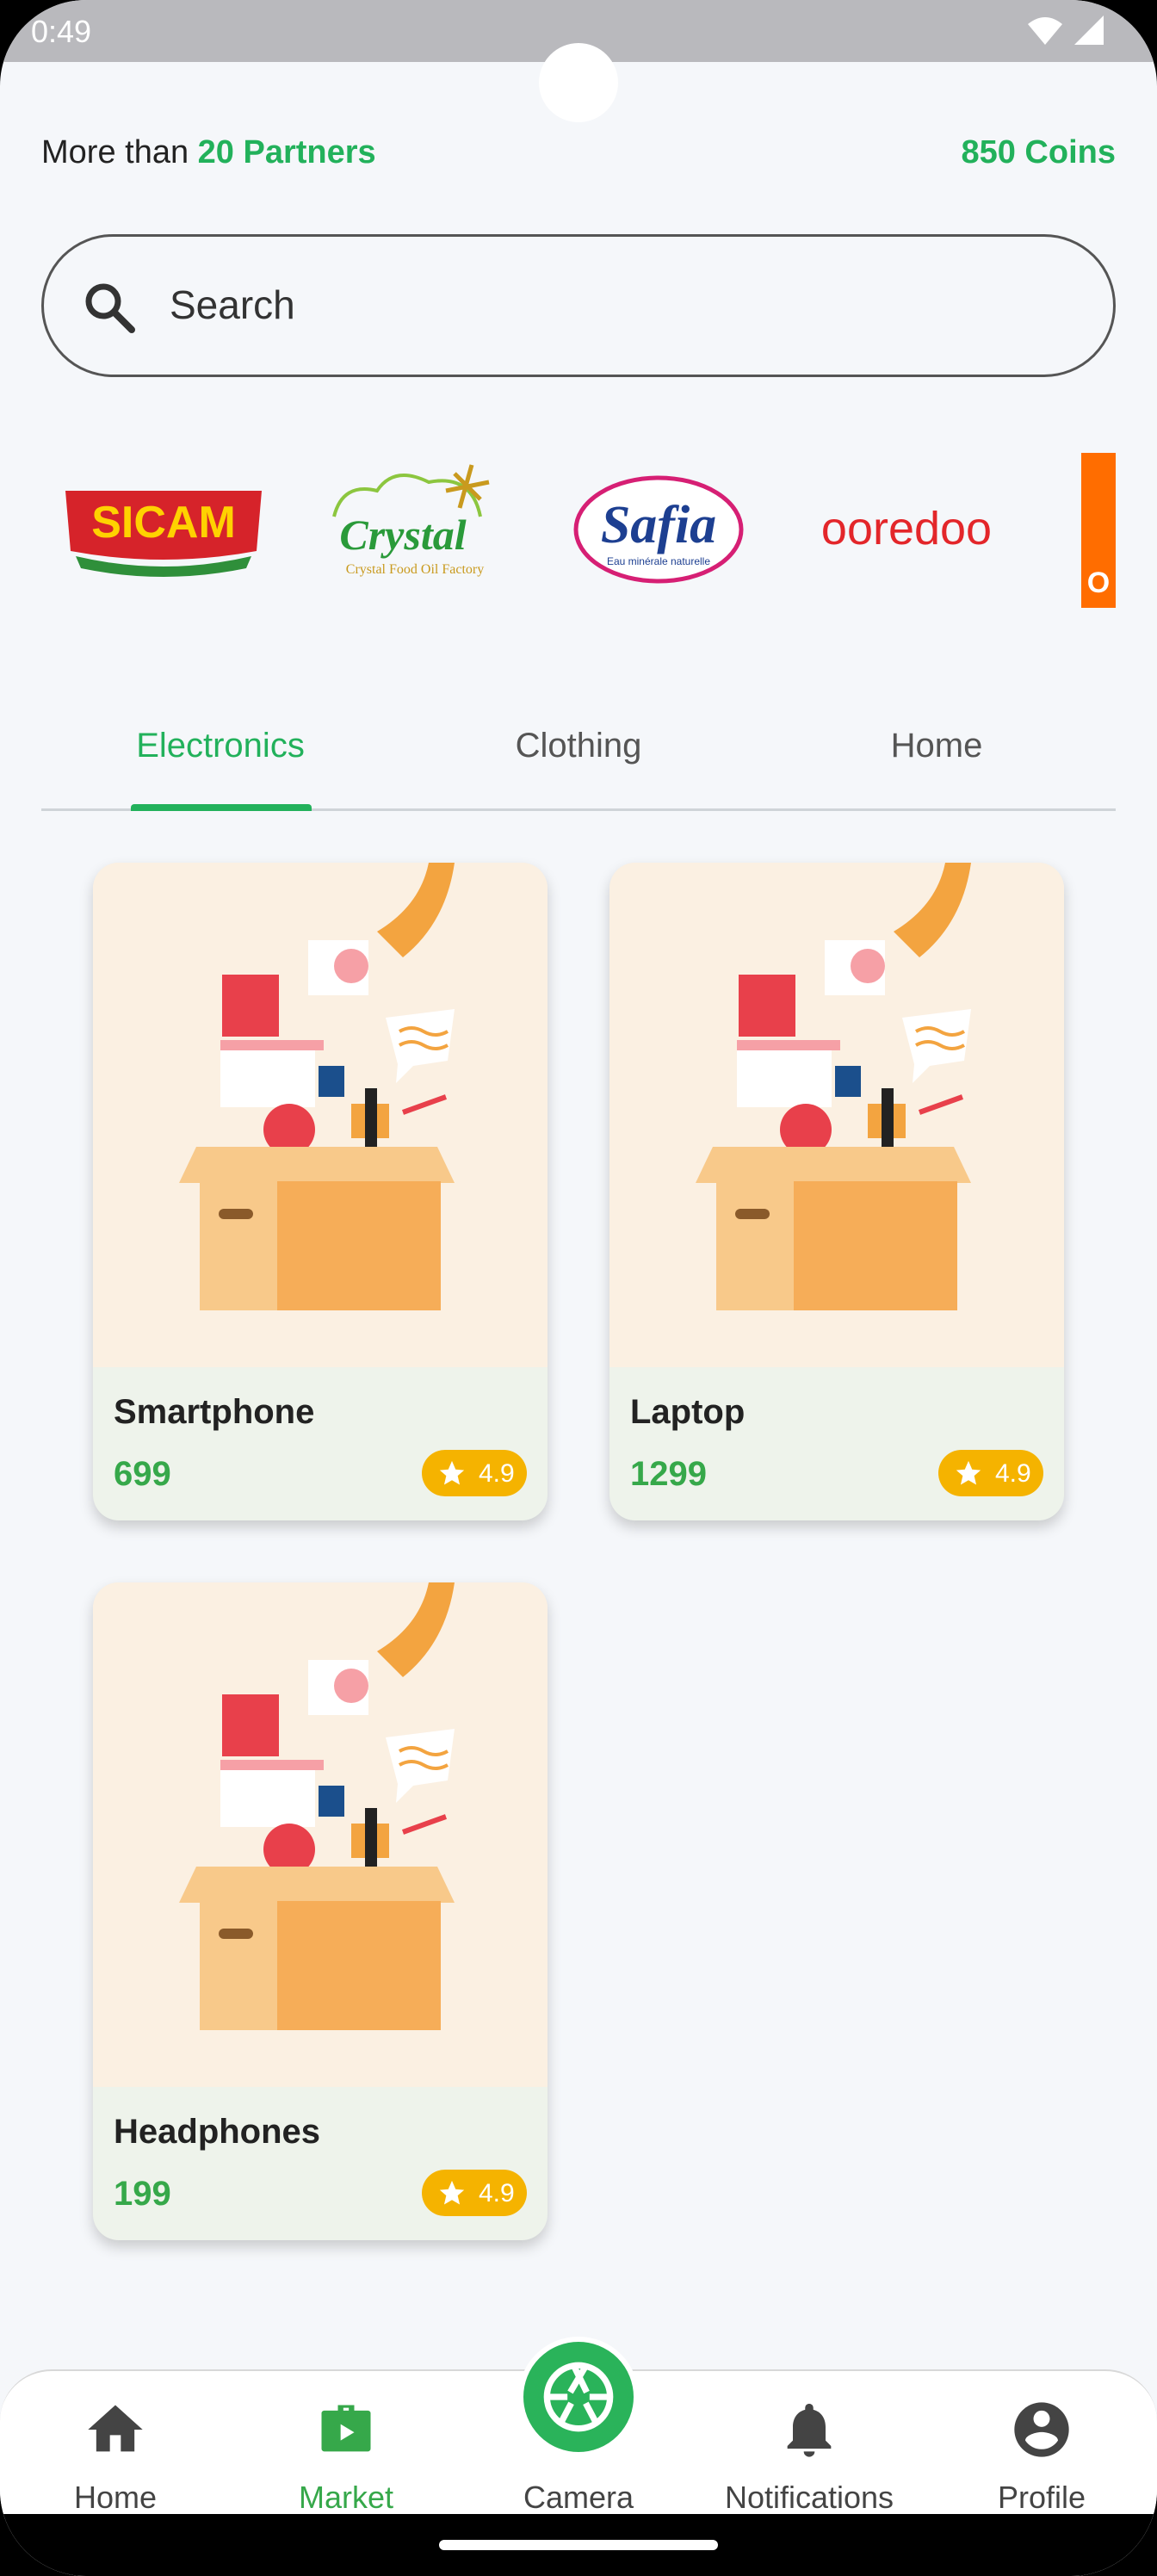 Image resolution: width=1157 pixels, height=2576 pixels. Describe the element at coordinates (119, 152) in the screenshot. I see `partners-lead-text: More than` at that location.